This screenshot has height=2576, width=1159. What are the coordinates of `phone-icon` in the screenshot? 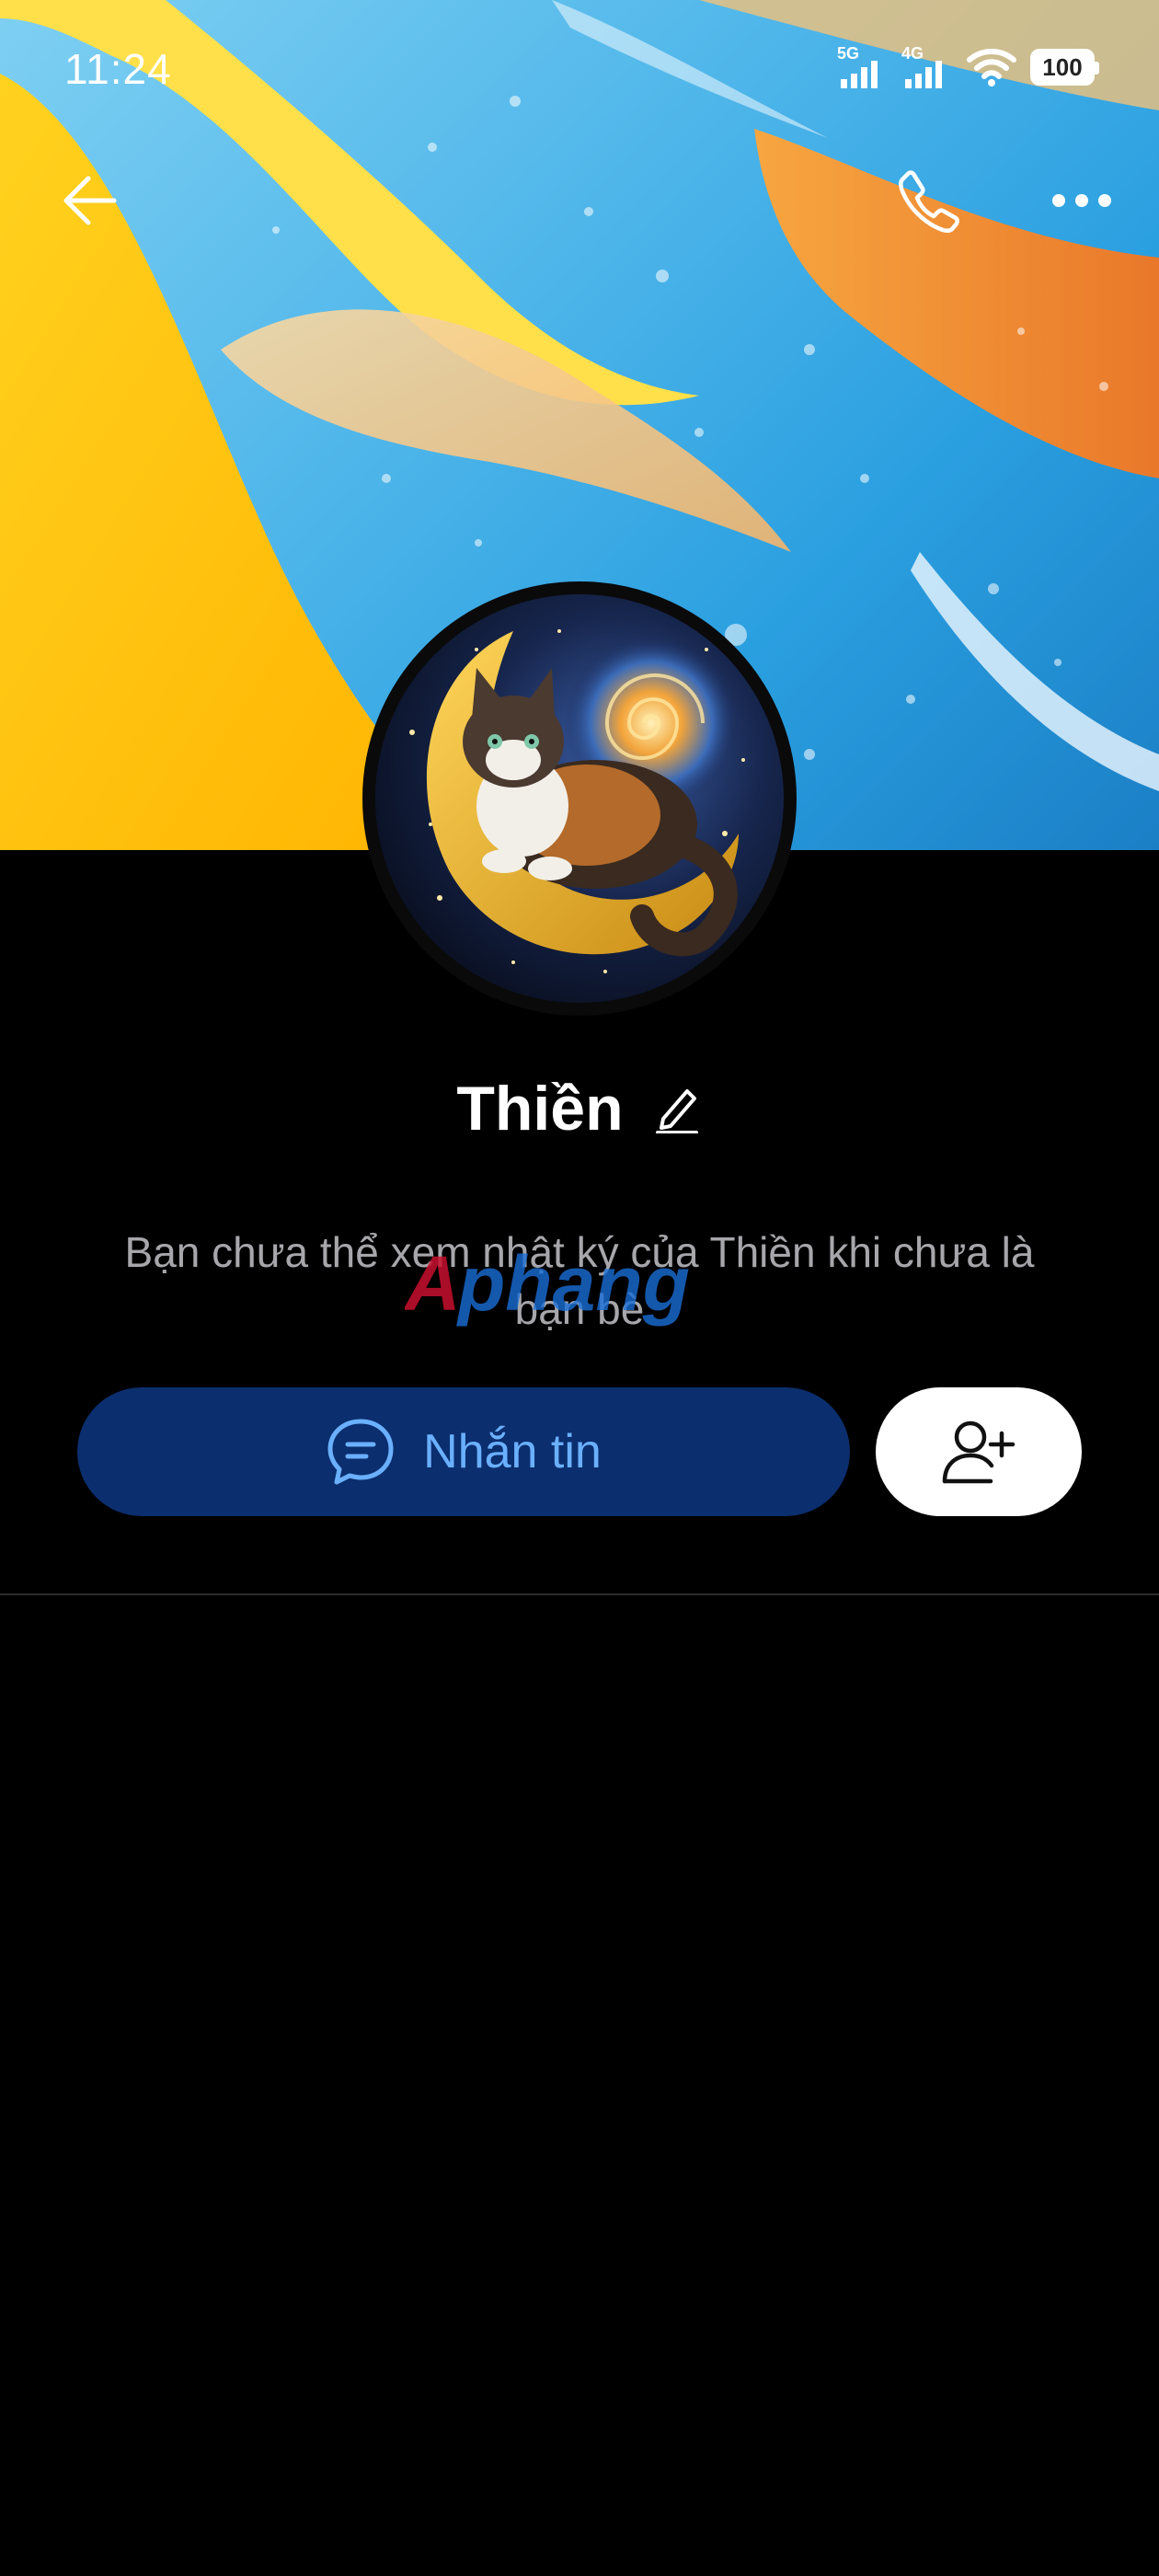 It's located at (929, 201).